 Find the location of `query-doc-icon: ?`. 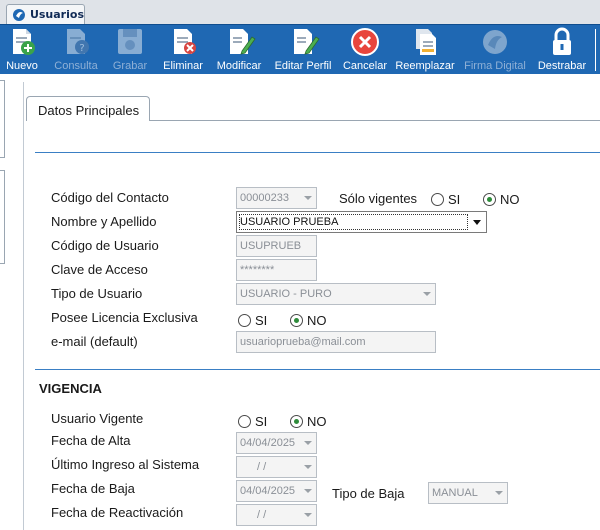

query-doc-icon: ? is located at coordinates (78, 41).